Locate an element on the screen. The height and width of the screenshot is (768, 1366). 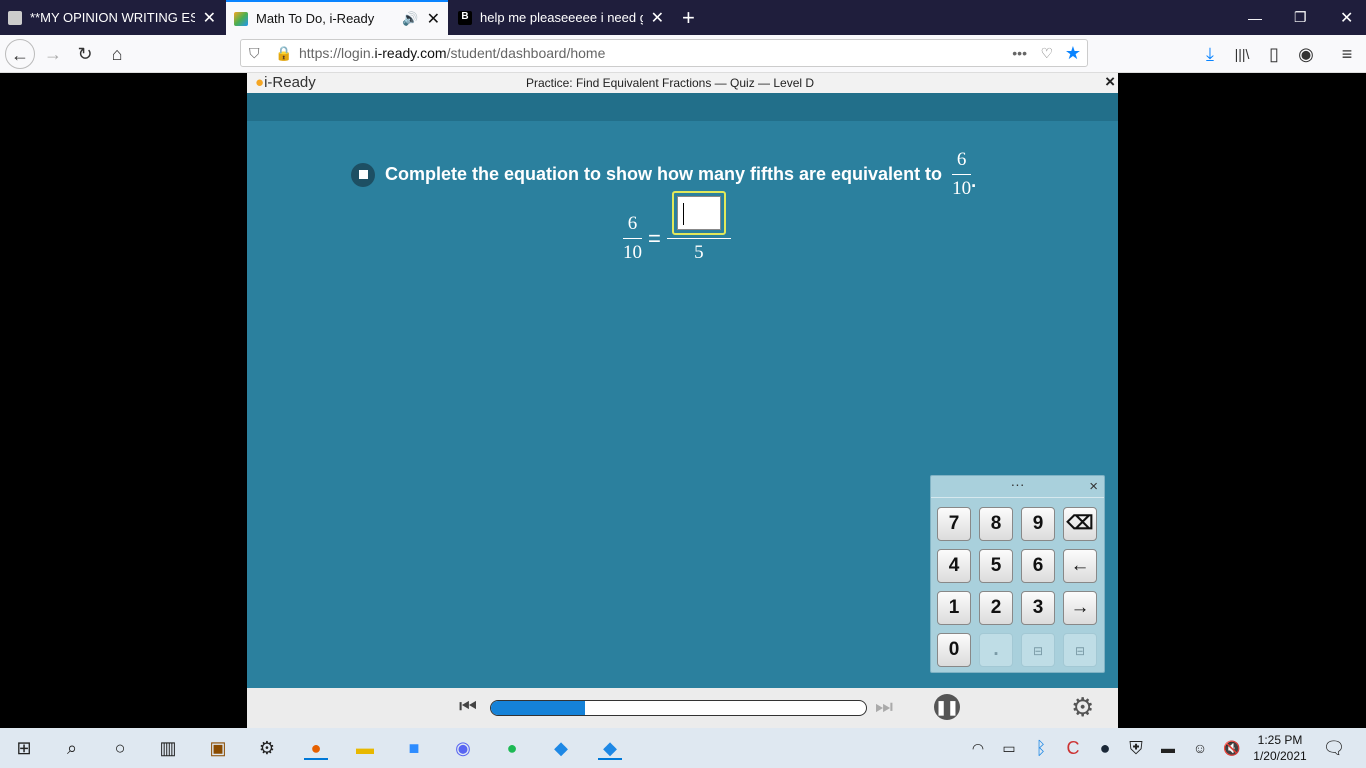
windows-start-icon: ⊞ is located at coordinates (24, 748).